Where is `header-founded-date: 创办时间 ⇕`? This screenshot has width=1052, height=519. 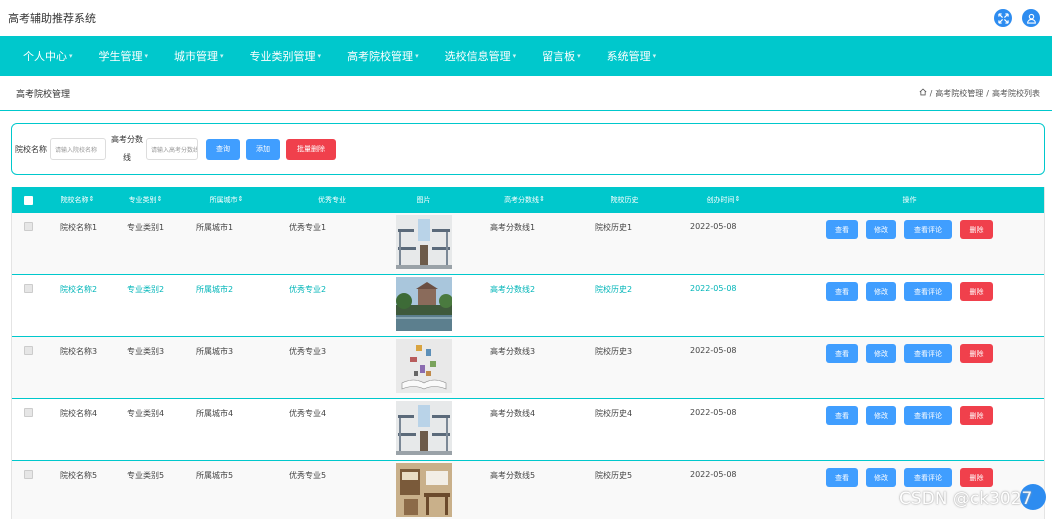
header-founded-date: 创办时间 ⇕ is located at coordinates (723, 200).